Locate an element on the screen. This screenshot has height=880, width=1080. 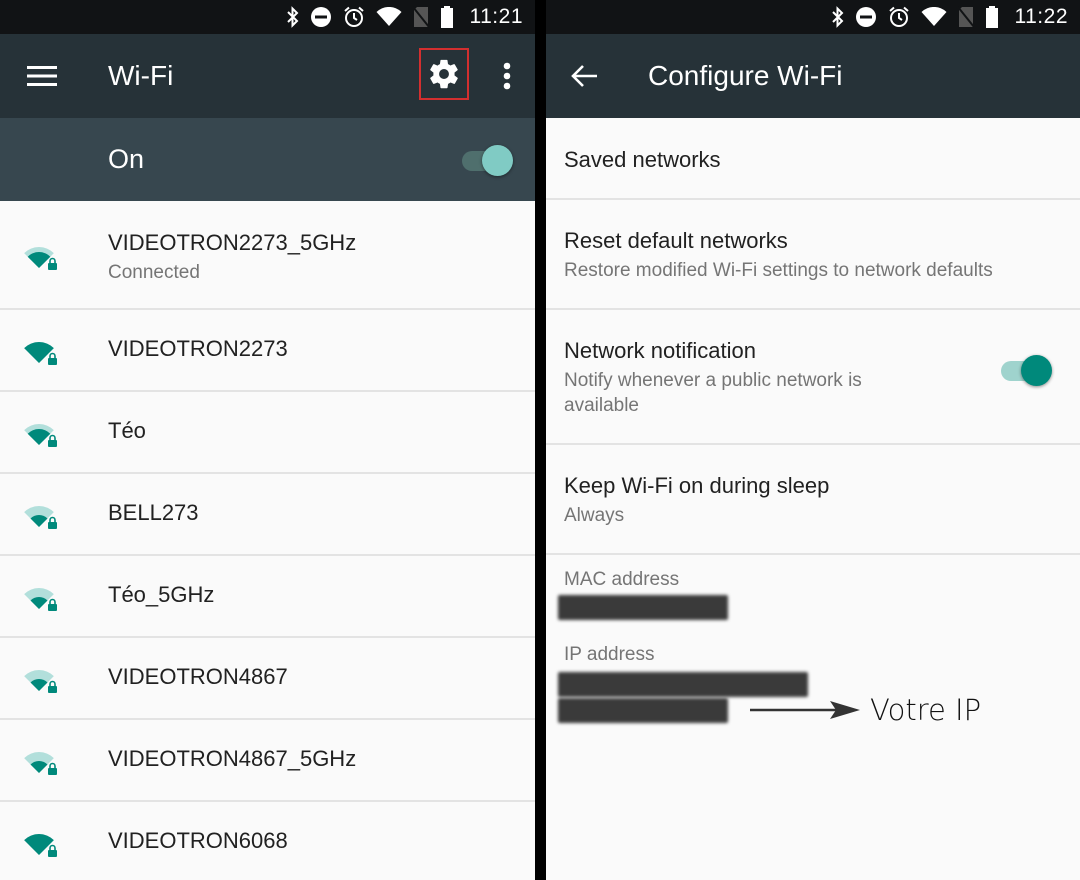
settings-gear-icon is located at coordinates (444, 74).